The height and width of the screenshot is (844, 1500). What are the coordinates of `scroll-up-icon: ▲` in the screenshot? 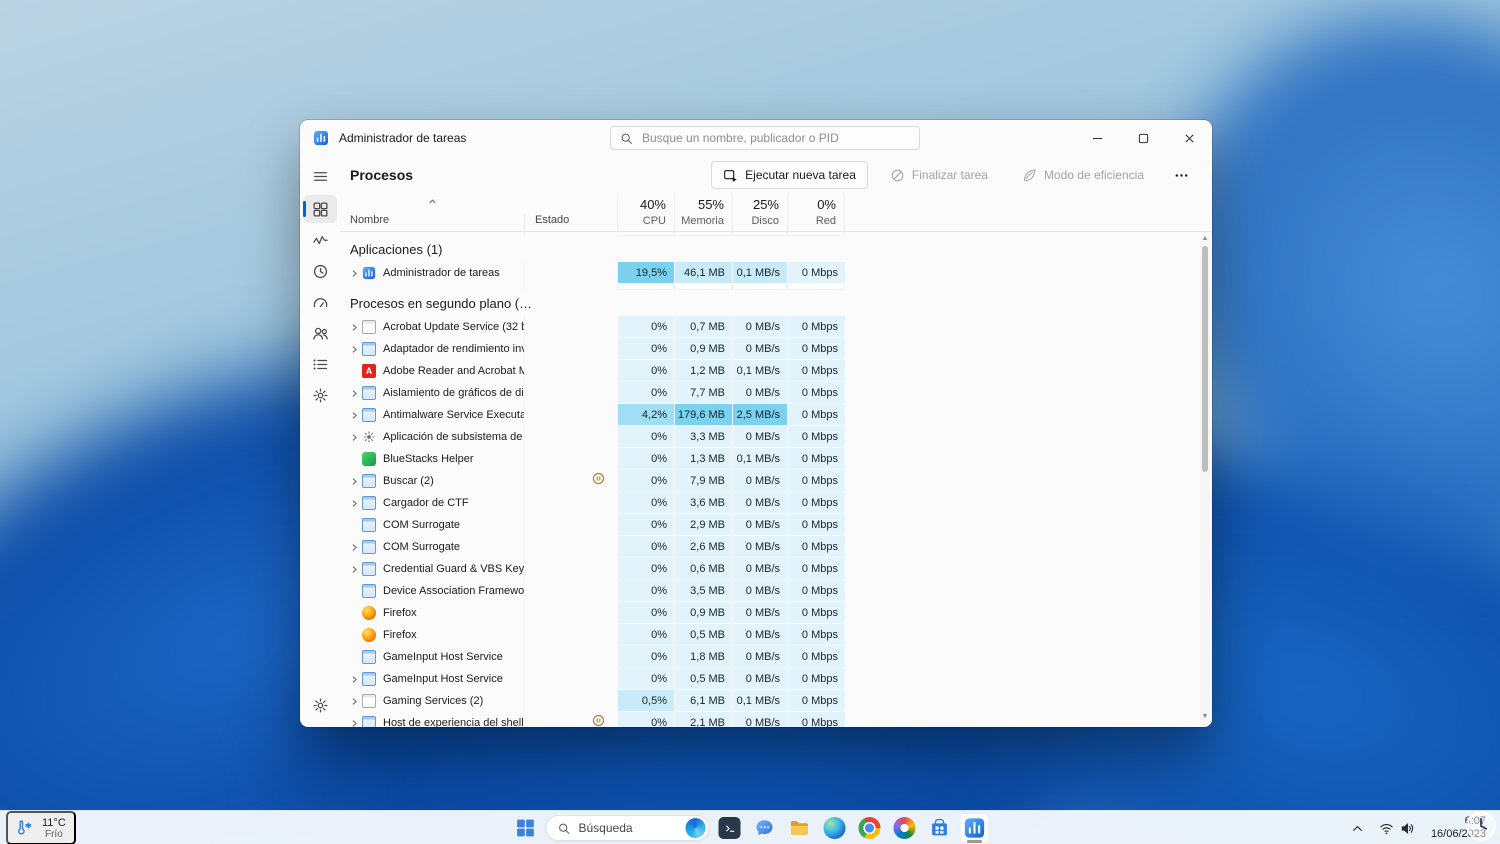 It's located at (1205, 239).